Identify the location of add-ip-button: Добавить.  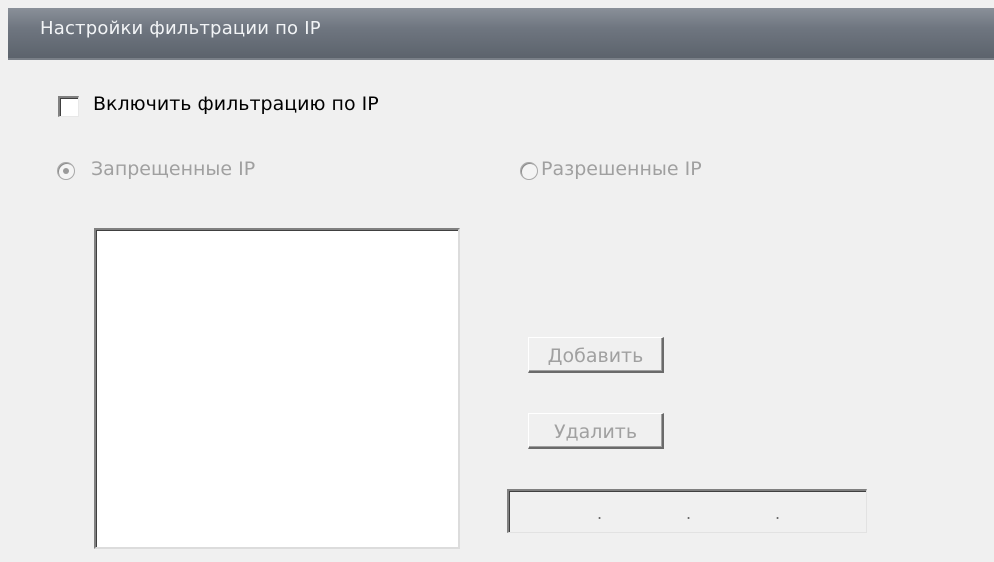
(596, 355).